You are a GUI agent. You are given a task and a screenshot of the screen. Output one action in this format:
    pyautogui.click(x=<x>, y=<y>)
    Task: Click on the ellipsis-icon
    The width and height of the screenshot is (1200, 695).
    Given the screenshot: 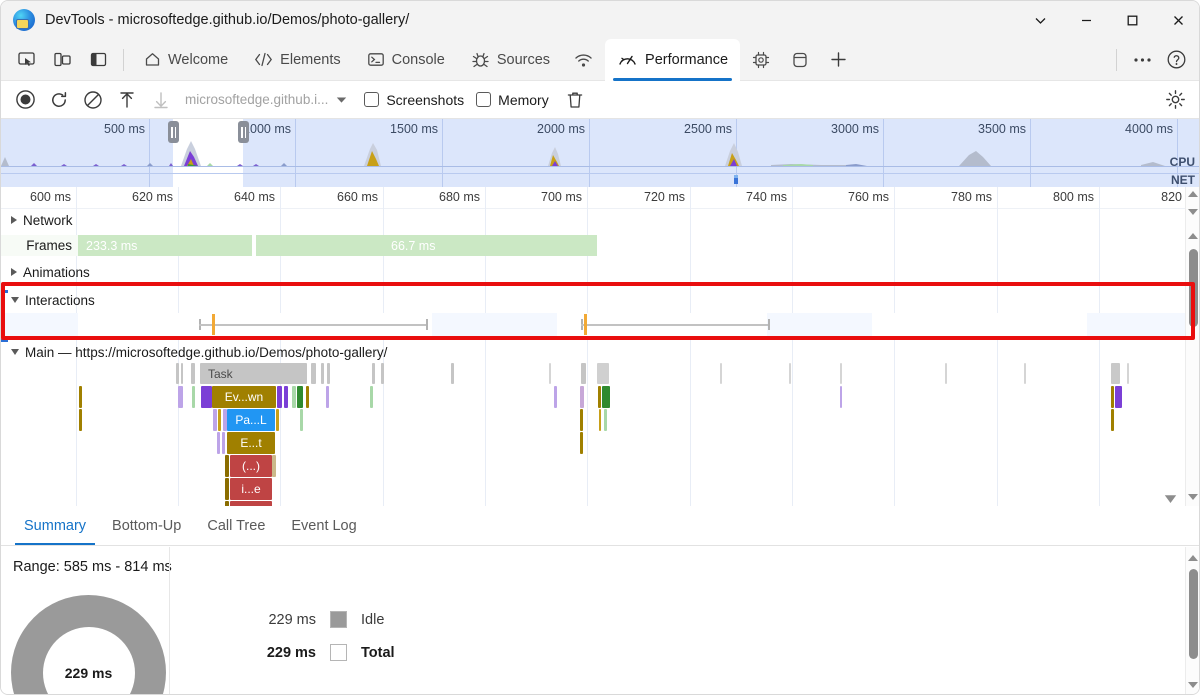 What is the action you would take?
    pyautogui.click(x=1142, y=60)
    